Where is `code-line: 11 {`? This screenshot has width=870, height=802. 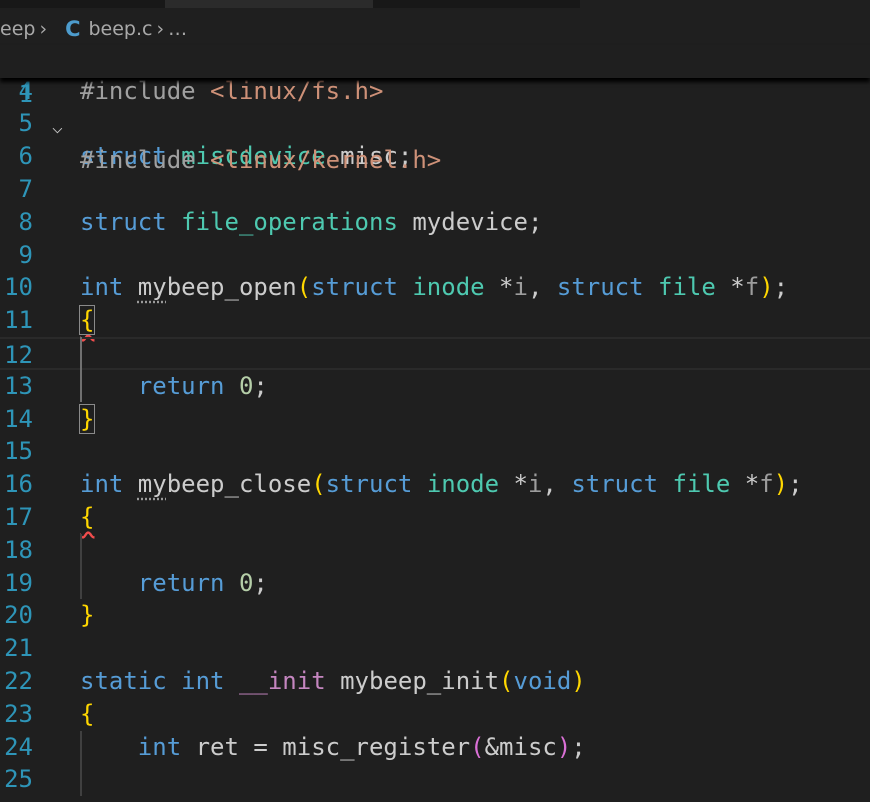 code-line: 11 { is located at coordinates (435, 320).